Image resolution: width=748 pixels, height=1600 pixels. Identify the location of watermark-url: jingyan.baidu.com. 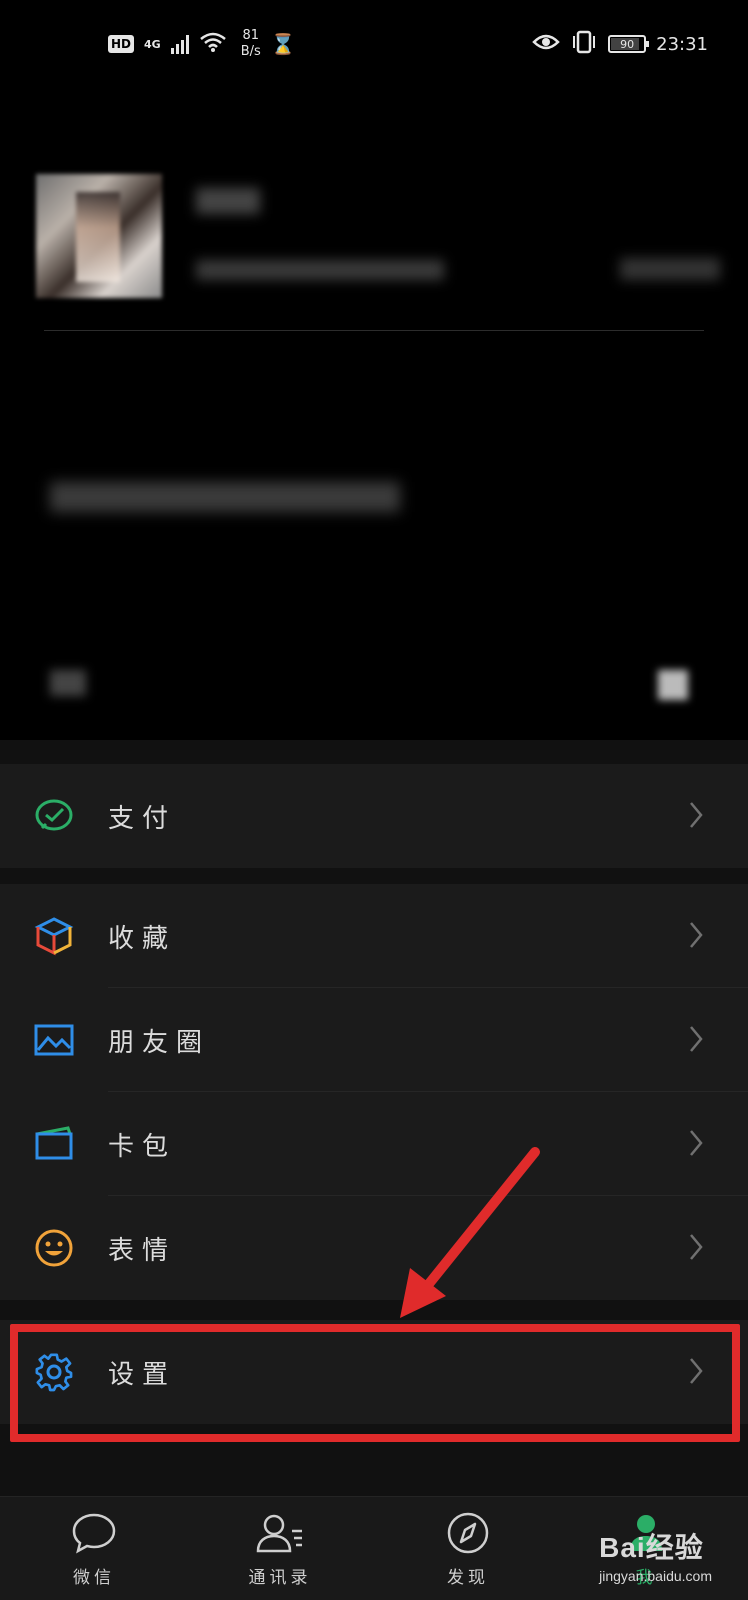
(655, 1576).